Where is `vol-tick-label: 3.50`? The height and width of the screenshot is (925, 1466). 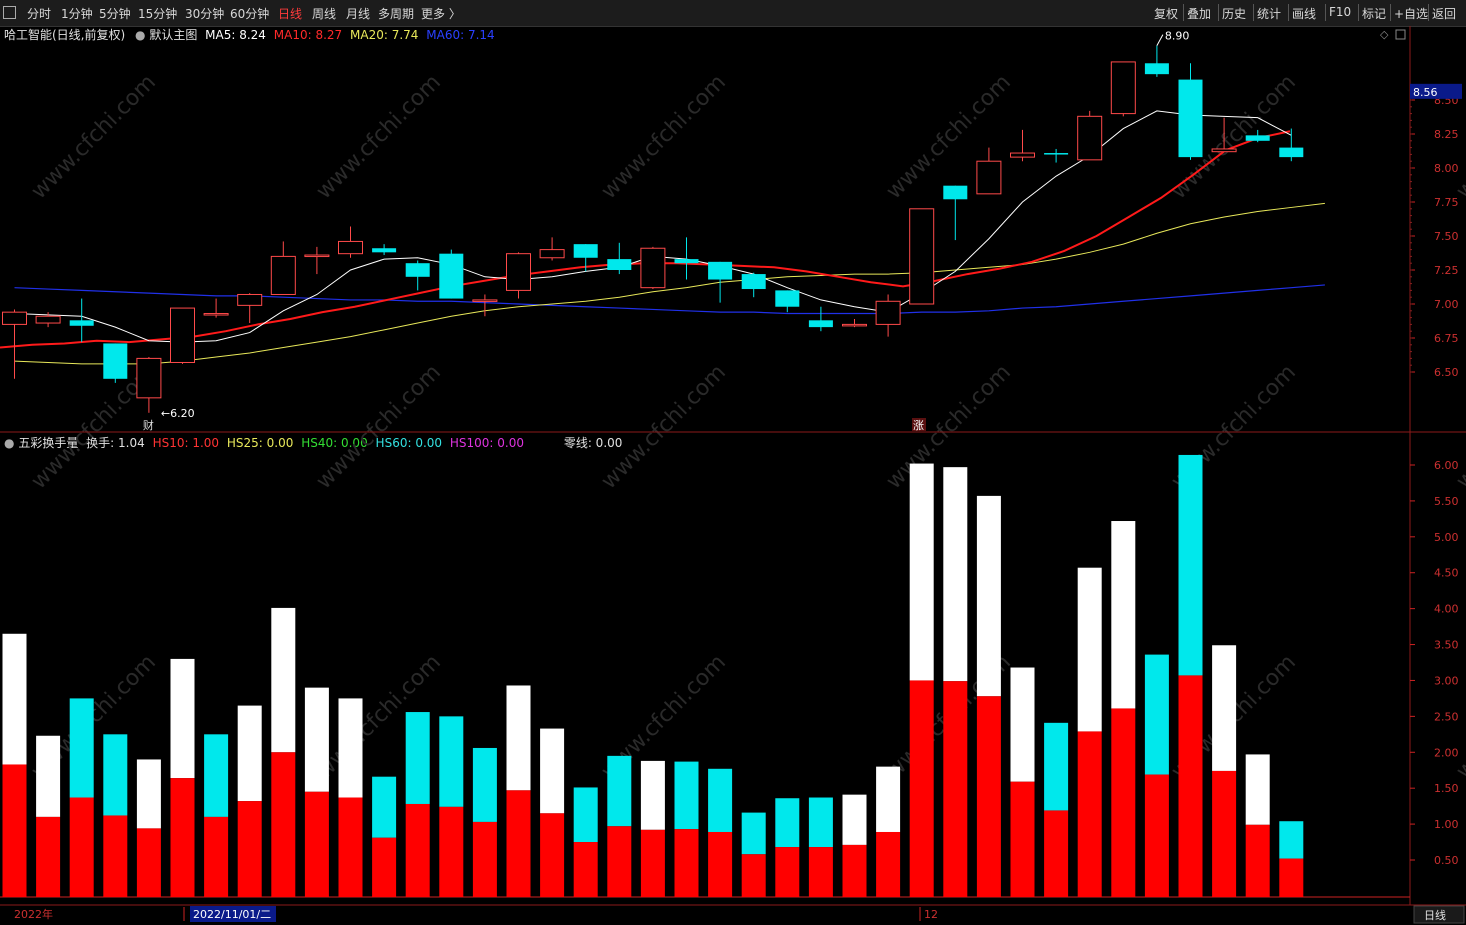
vol-tick-label: 3.50 is located at coordinates (1446, 645).